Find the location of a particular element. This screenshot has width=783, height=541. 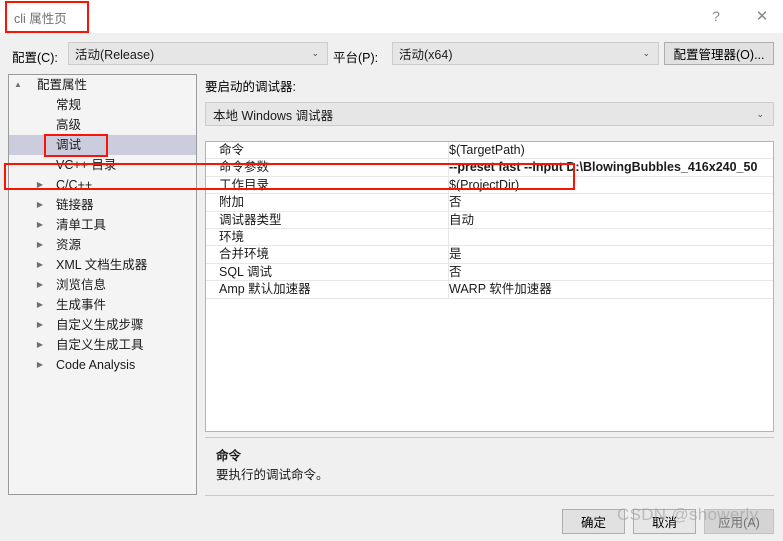

tree-item-label: Code Analysis is located at coordinates (96, 365).